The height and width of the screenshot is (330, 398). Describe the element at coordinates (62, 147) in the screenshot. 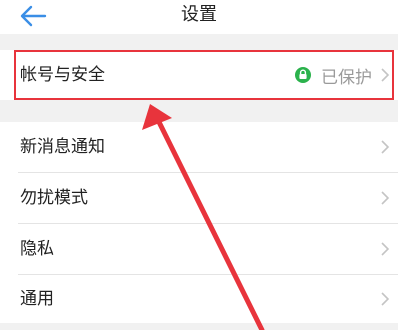

I see `row-label: 新消息通知` at that location.